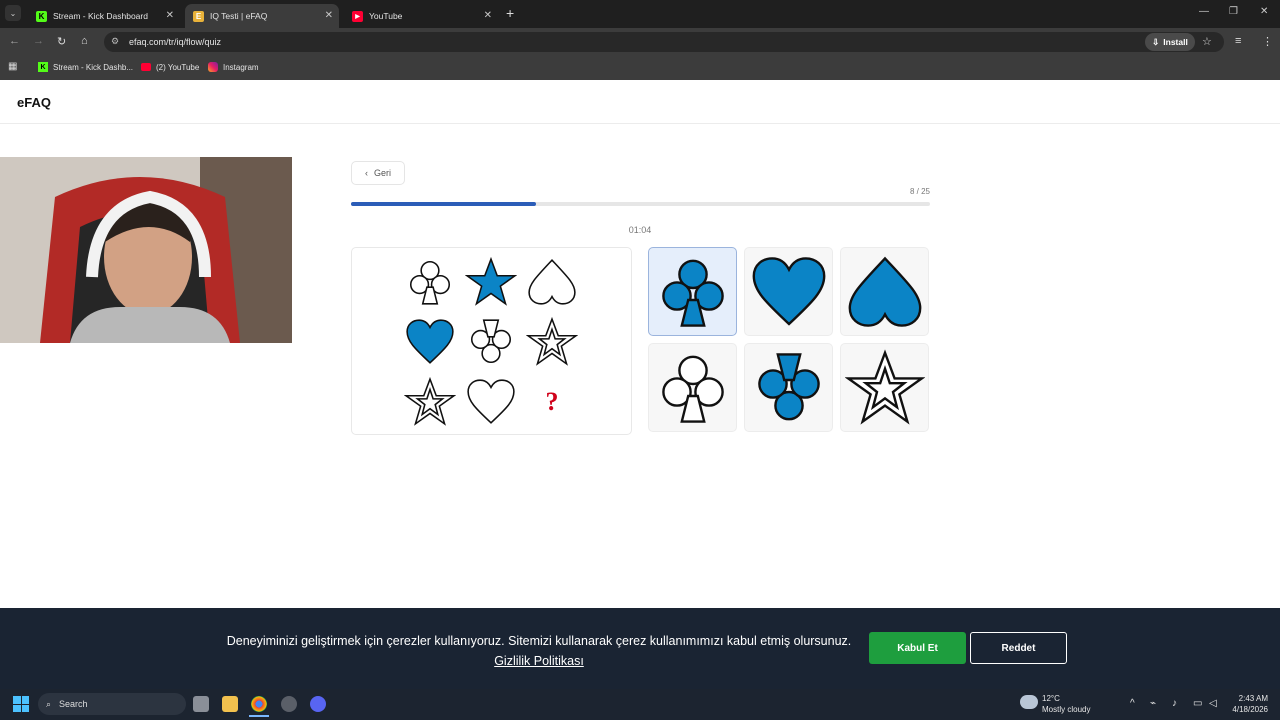  What do you see at coordinates (34, 102) in the screenshot?
I see `site-logo: eFAQ` at bounding box center [34, 102].